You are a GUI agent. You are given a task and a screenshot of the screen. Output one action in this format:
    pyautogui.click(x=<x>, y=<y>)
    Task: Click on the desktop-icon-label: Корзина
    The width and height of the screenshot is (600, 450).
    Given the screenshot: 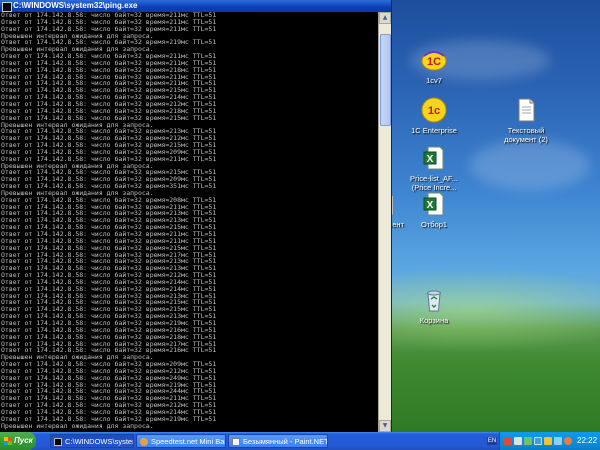 What is the action you would take?
    pyautogui.click(x=434, y=320)
    